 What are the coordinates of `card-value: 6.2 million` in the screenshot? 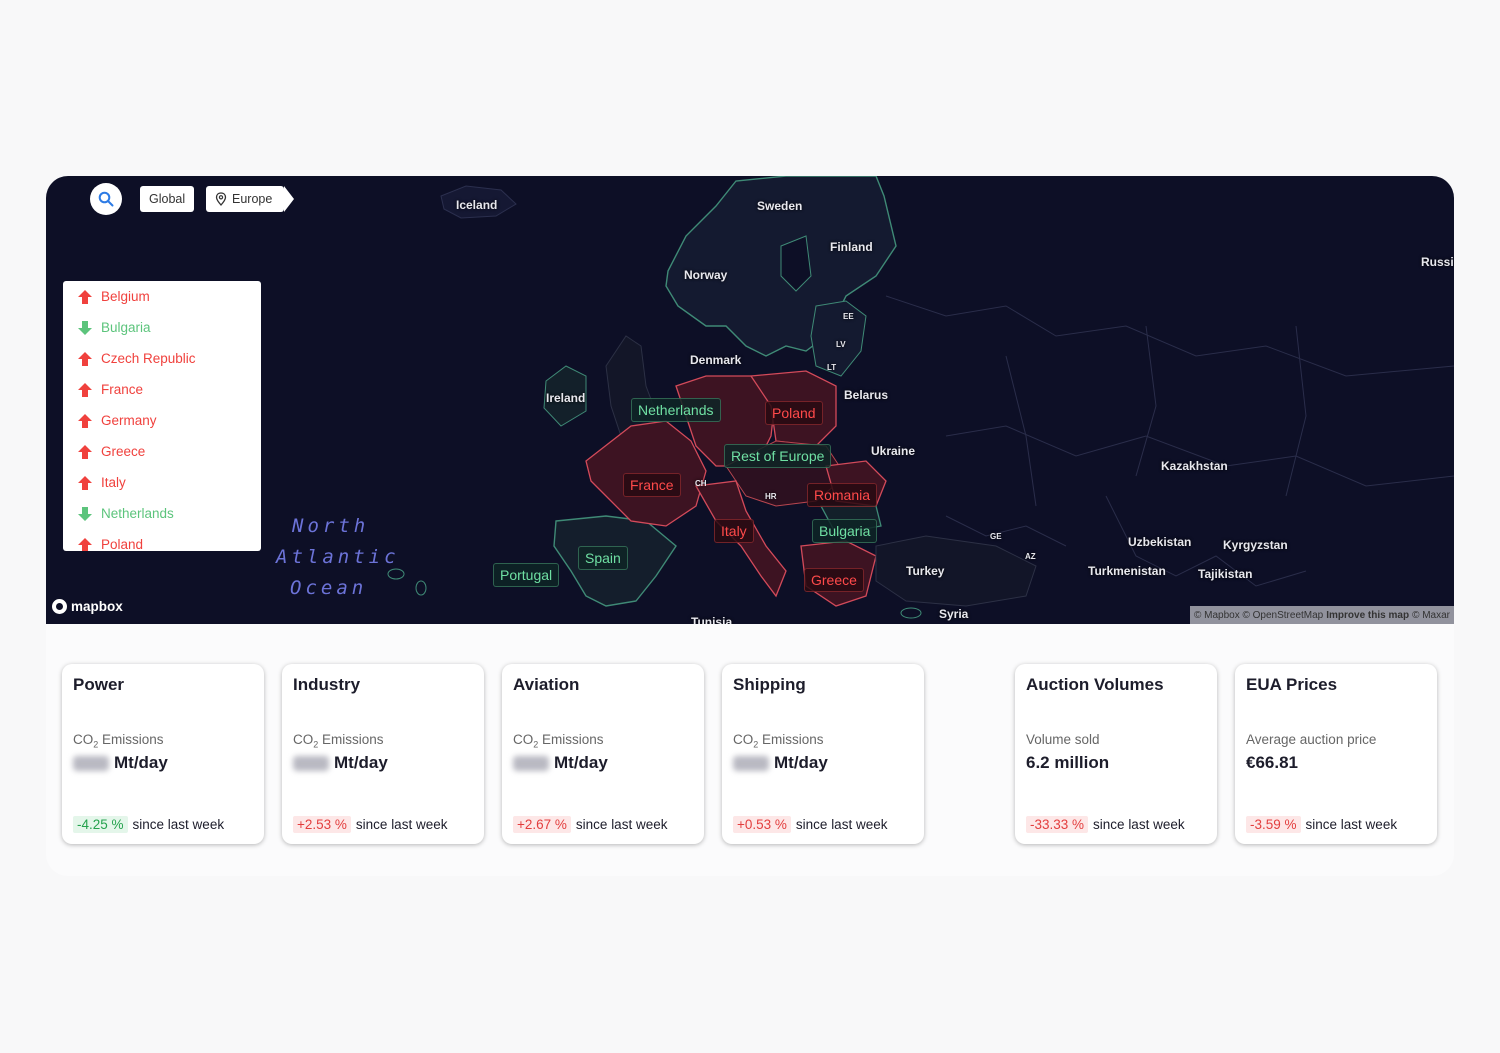 It's located at (1068, 762).